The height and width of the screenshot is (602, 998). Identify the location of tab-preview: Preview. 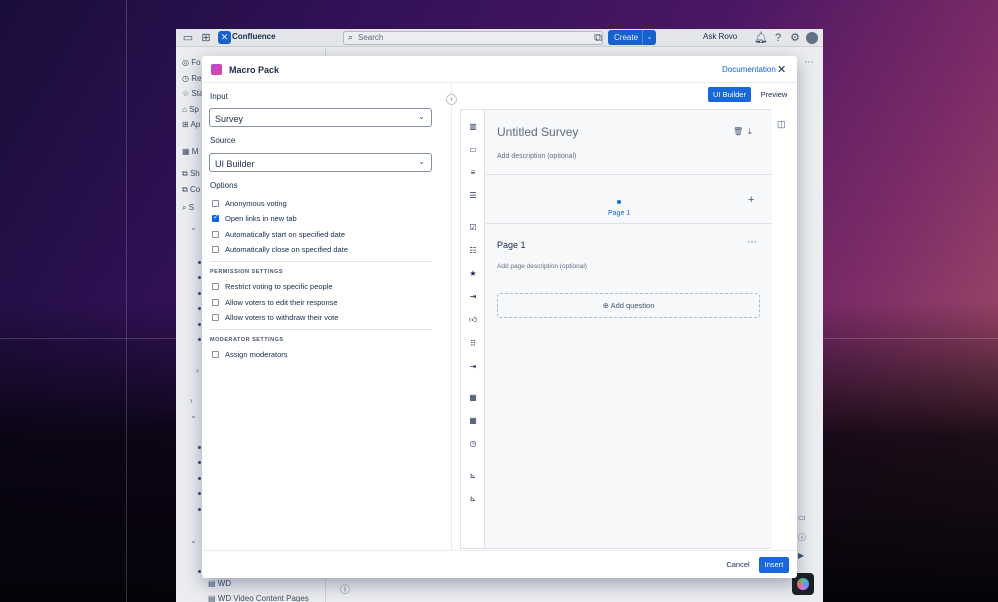
(774, 94).